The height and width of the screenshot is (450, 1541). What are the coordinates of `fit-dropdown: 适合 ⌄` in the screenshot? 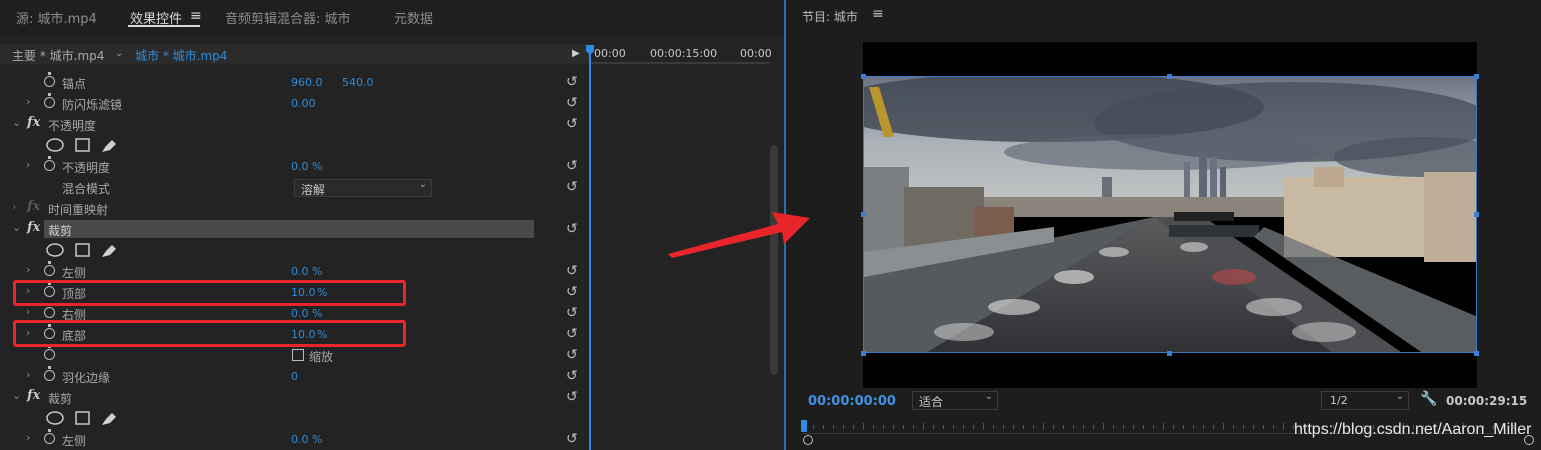 It's located at (955, 400).